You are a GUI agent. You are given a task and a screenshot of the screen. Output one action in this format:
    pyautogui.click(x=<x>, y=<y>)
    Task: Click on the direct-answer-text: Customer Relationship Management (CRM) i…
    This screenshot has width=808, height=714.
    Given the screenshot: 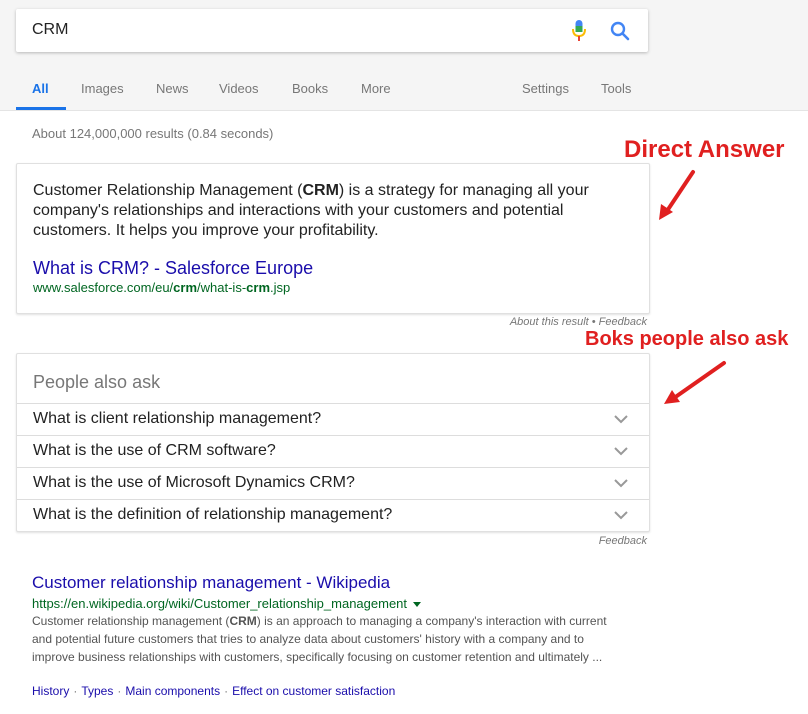 What is the action you would take?
    pyautogui.click(x=323, y=211)
    